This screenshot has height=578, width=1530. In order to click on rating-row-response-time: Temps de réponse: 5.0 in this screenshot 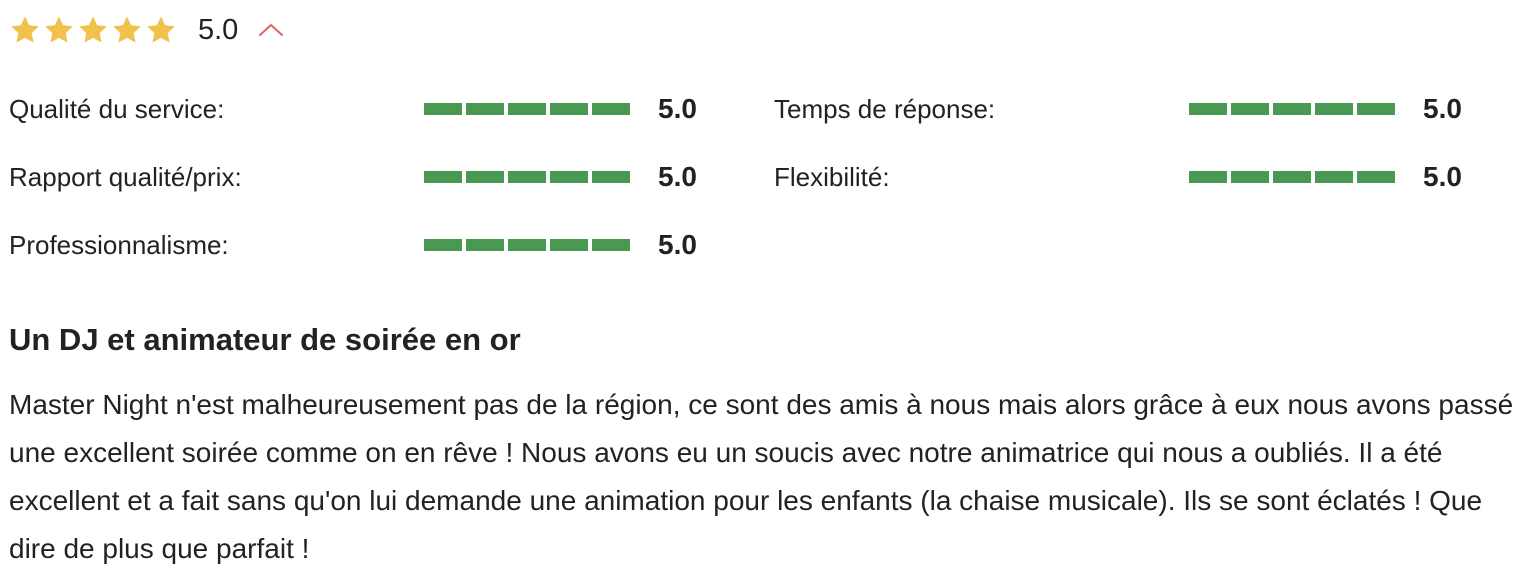, I will do `click(1118, 109)`.